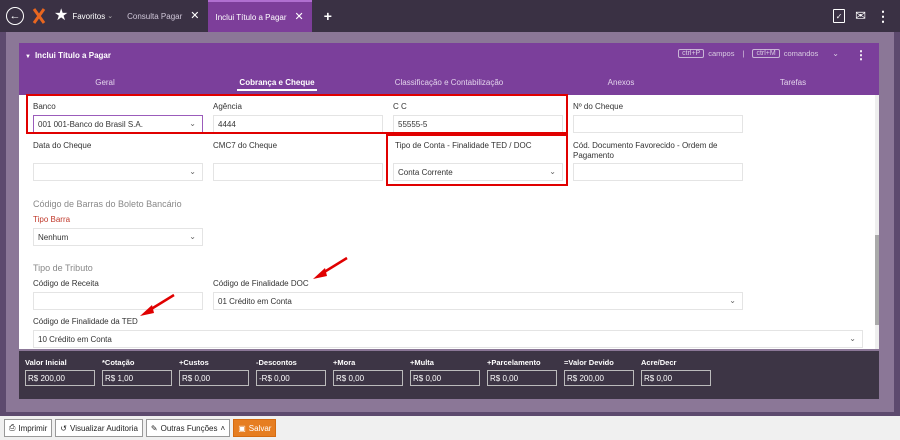 The image size is (900, 440). What do you see at coordinates (877, 222) in the screenshot?
I see `scrollbar` at bounding box center [877, 222].